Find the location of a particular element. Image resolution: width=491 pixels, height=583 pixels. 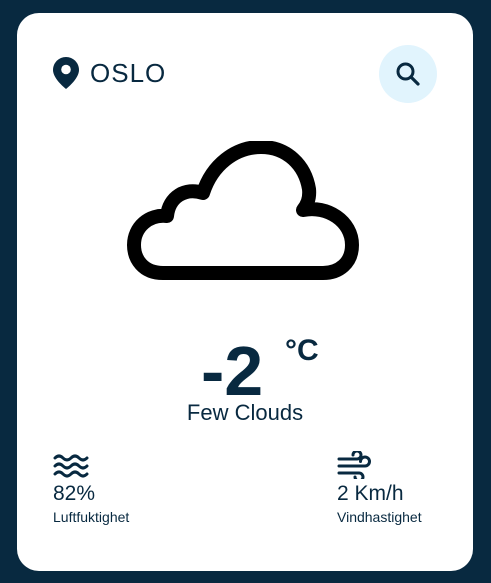

wind-stat: 2 Km/h Vindhastighet is located at coordinates (379, 488).